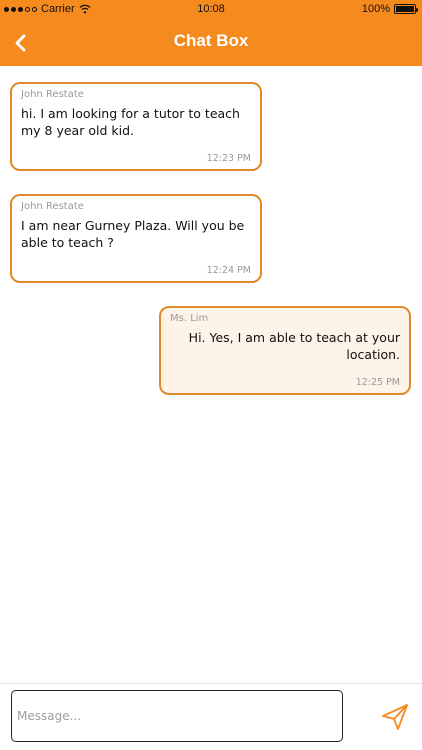 The width and height of the screenshot is (422, 750). What do you see at coordinates (377, 382) in the screenshot?
I see `message-timestamp: 12:25 PM` at bounding box center [377, 382].